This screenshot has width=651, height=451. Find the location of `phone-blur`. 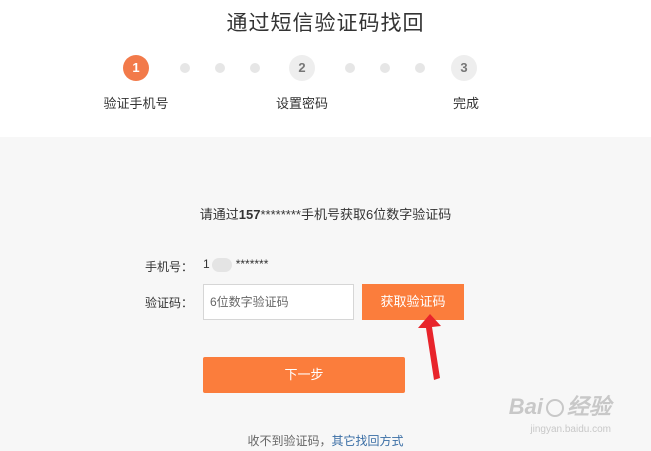

phone-blur is located at coordinates (221, 264).